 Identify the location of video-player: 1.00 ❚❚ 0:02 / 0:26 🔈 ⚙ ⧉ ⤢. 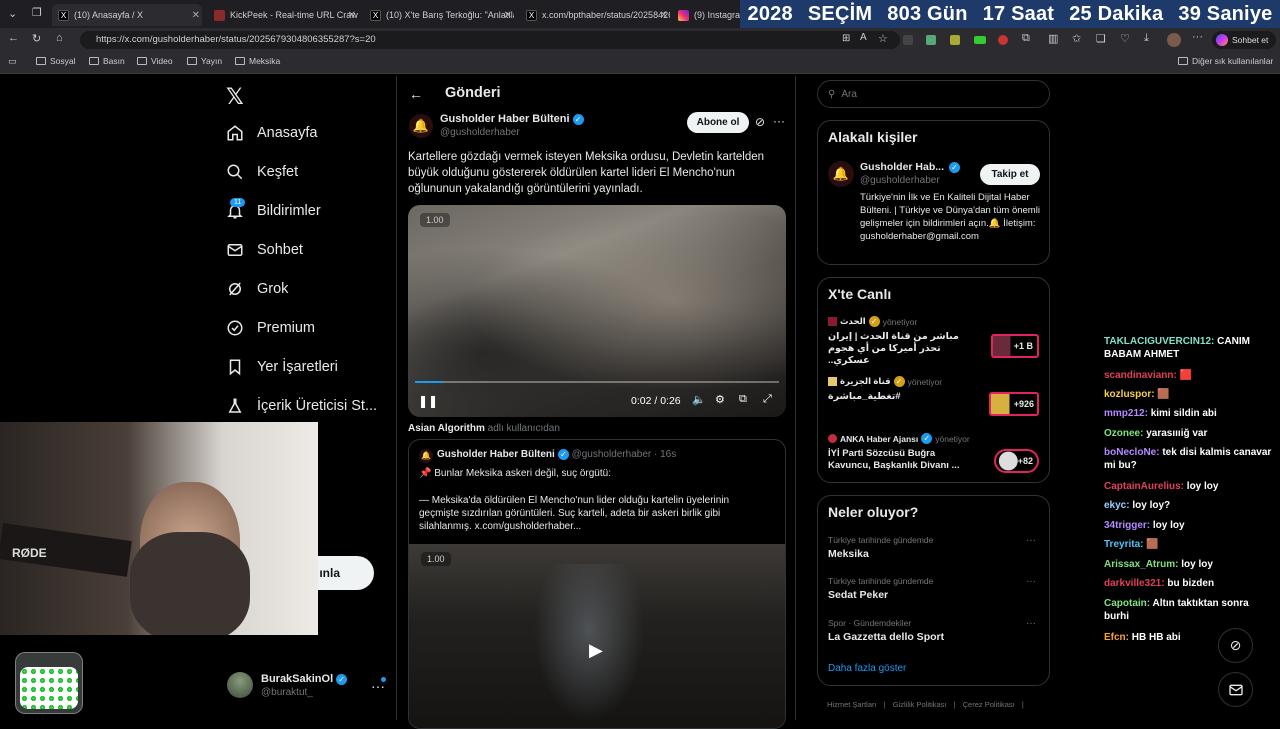
(597, 311).